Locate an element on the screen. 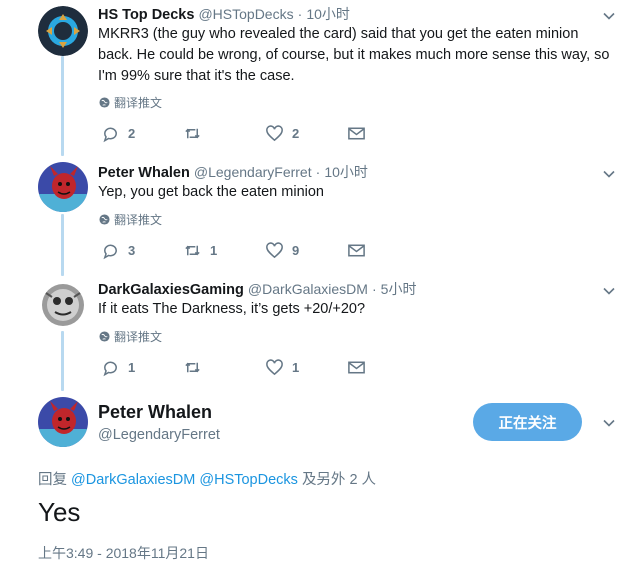 The width and height of the screenshot is (640, 565). tweet-actions: 3 1 9 is located at coordinates (239, 250).